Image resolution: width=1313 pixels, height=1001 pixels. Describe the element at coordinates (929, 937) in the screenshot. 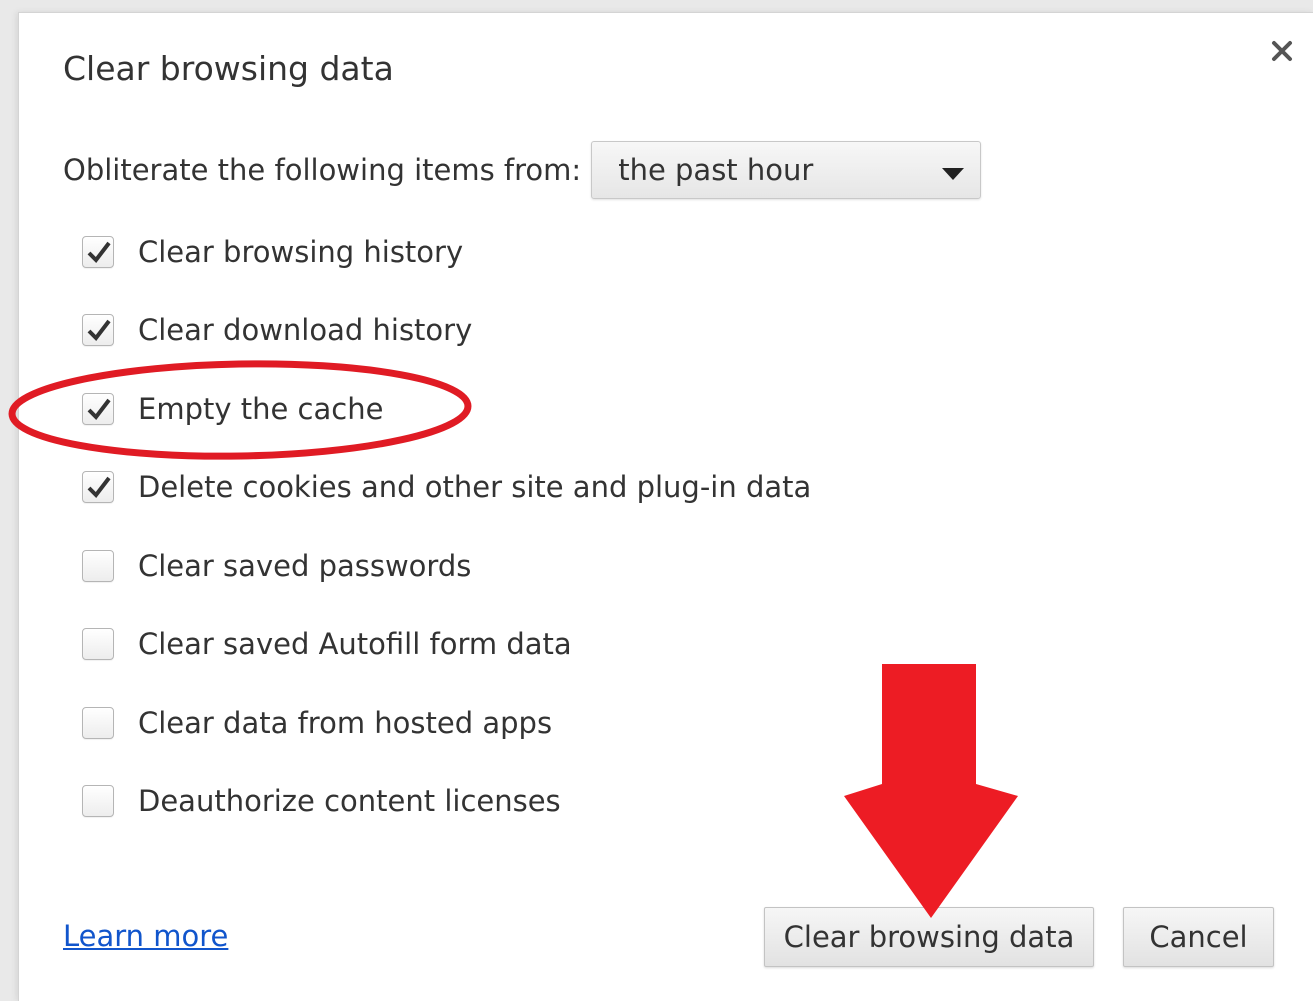

I see `clear-browsing-data-button: Clear browsing data` at that location.